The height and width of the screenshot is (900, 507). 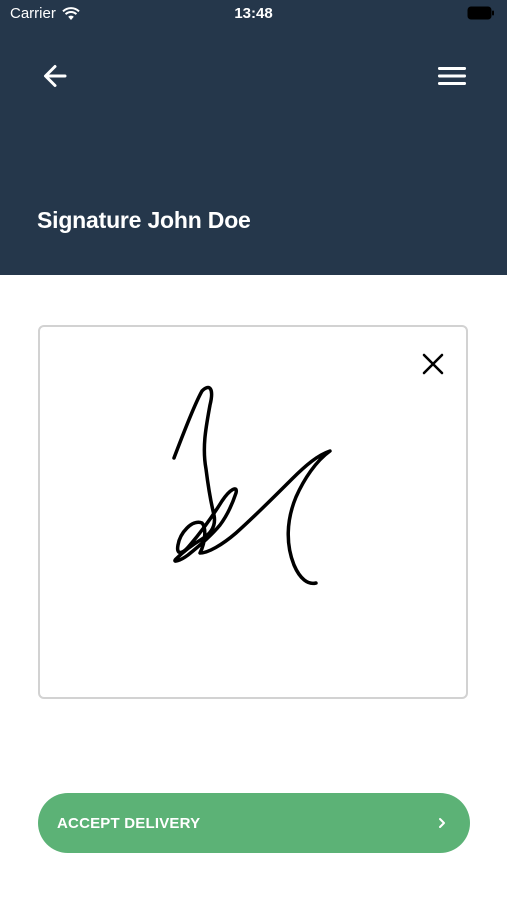 What do you see at coordinates (252, 485) in the screenshot?
I see `signature-drawing` at bounding box center [252, 485].